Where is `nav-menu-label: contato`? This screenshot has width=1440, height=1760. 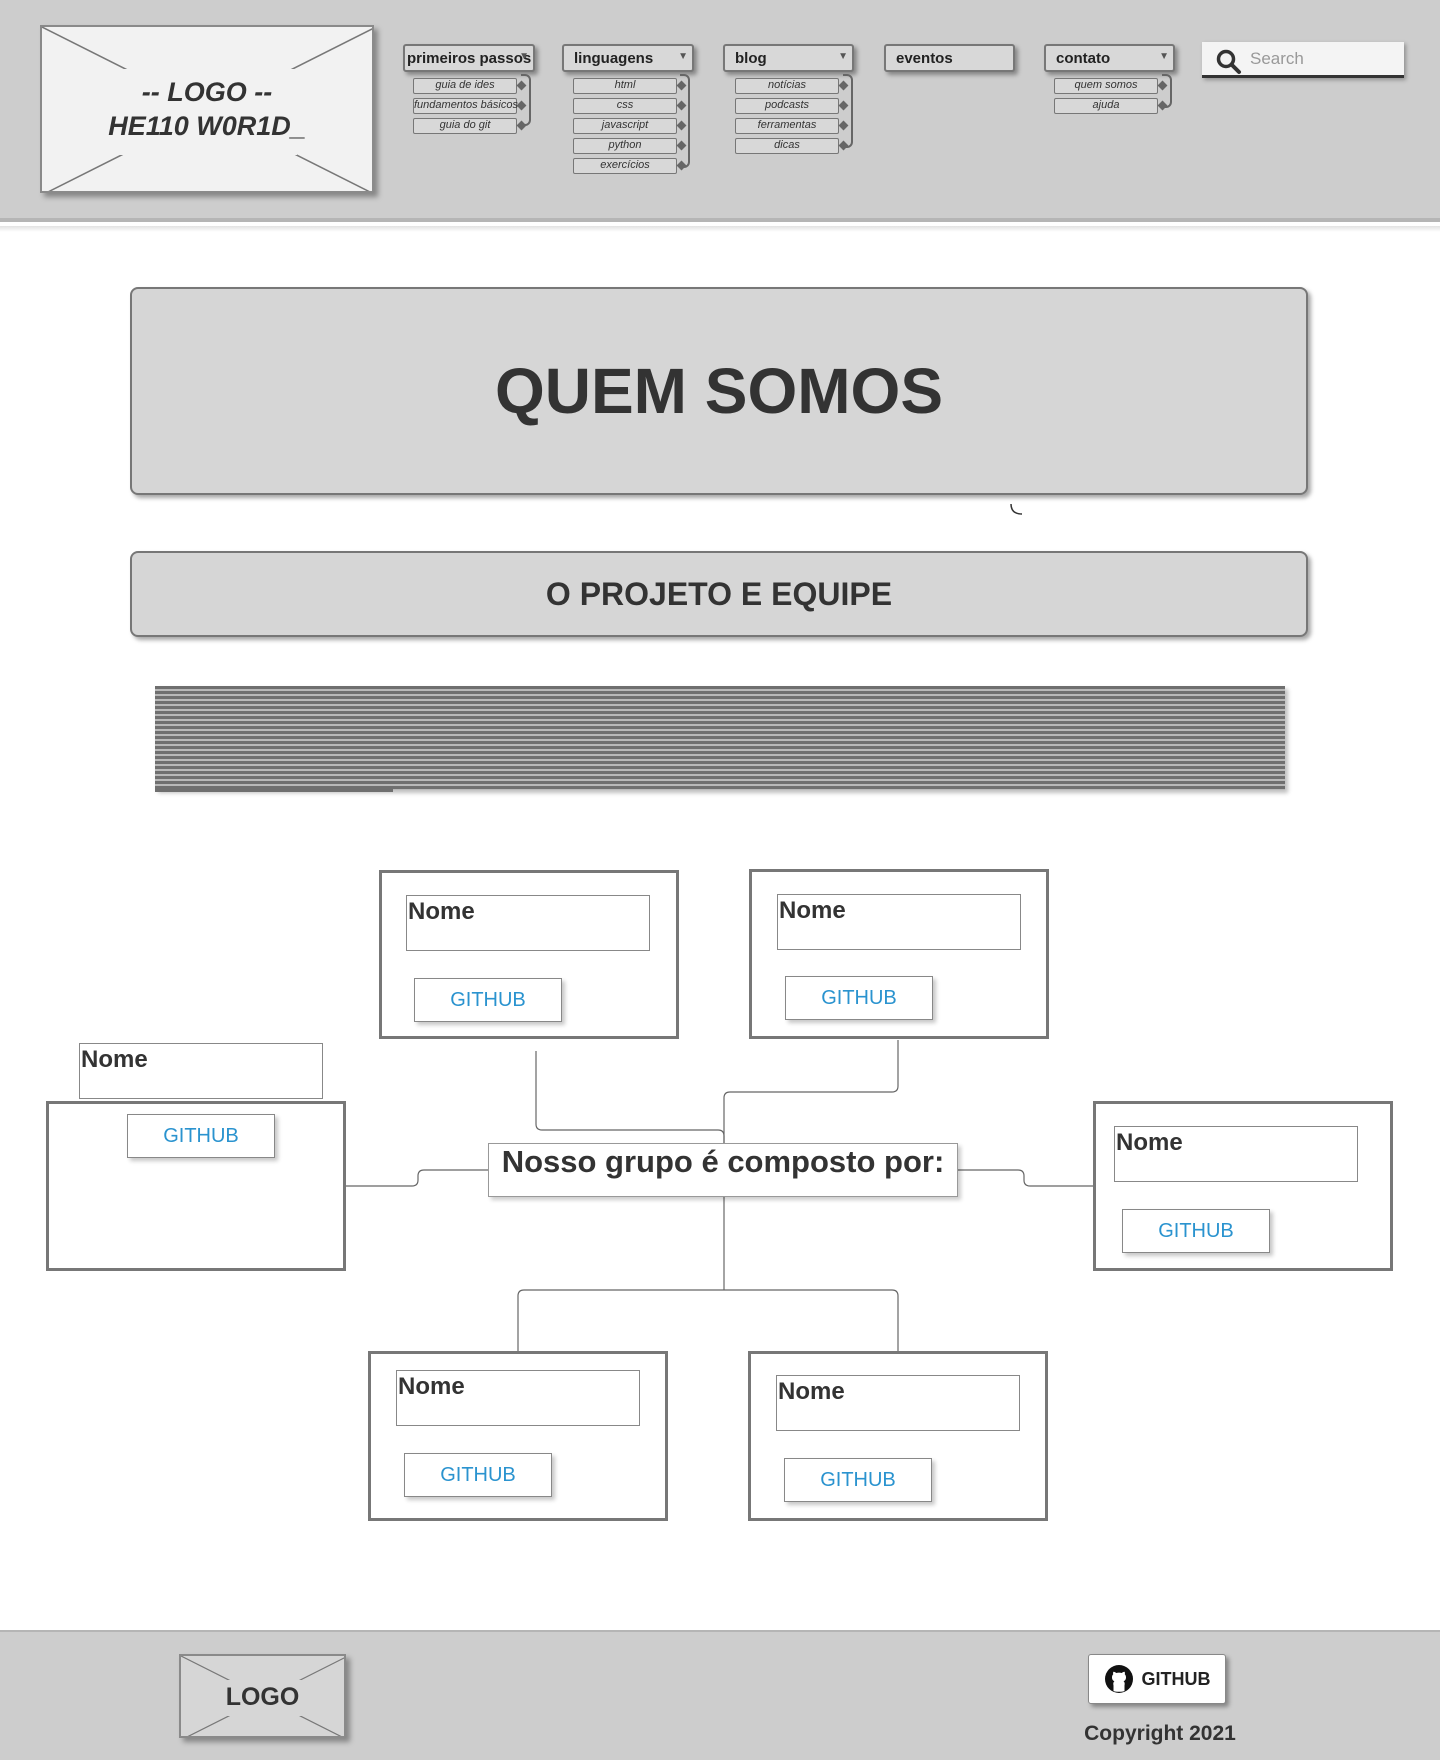
nav-menu-label: contato is located at coordinates (1083, 58).